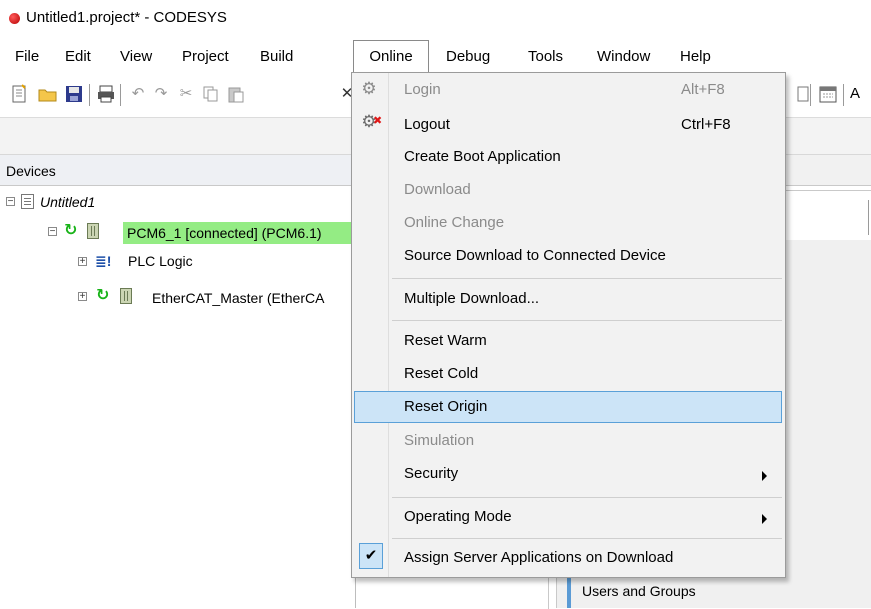 The image size is (871, 609). Describe the element at coordinates (828, 94) in the screenshot. I see `calendar-icon` at that location.